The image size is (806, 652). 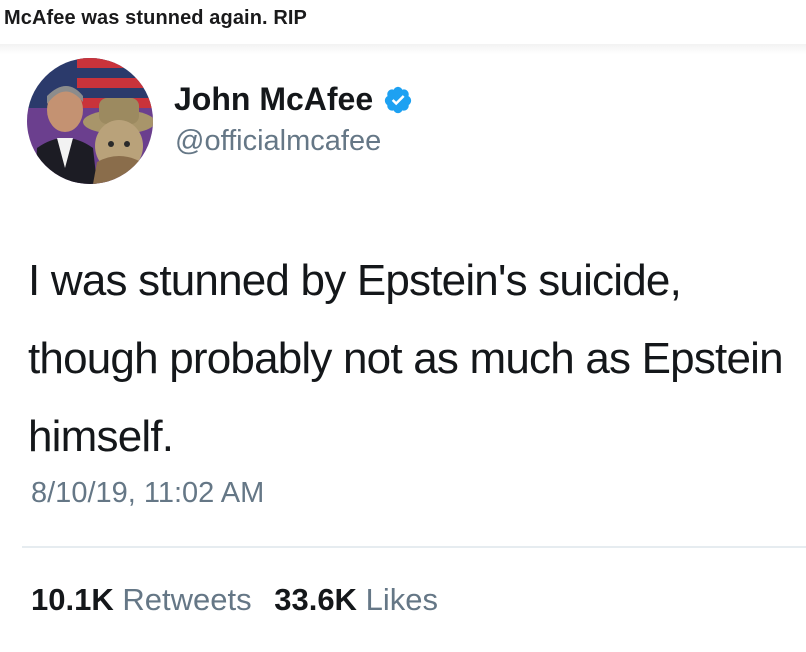 What do you see at coordinates (401, 599) in the screenshot?
I see `likes-label: Likes` at bounding box center [401, 599].